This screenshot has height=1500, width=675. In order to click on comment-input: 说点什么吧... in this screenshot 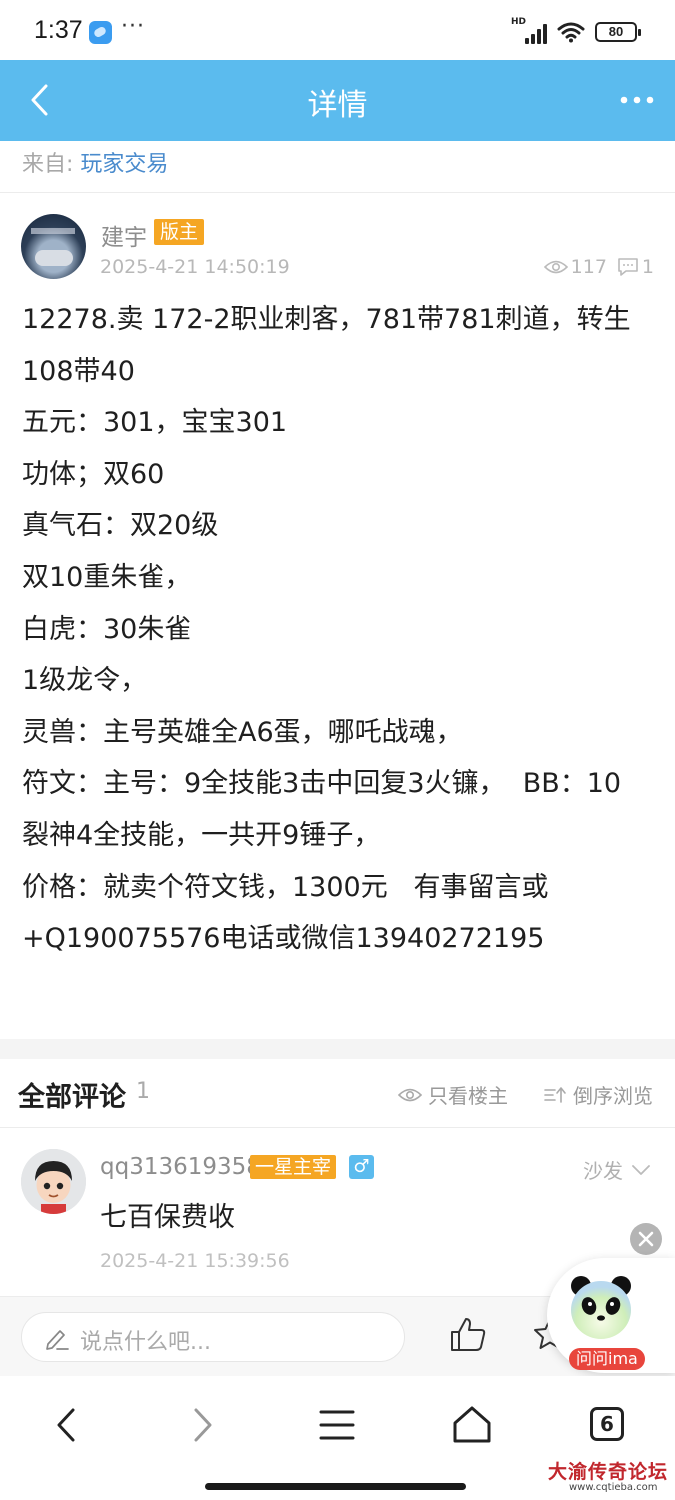, I will do `click(213, 1337)`.